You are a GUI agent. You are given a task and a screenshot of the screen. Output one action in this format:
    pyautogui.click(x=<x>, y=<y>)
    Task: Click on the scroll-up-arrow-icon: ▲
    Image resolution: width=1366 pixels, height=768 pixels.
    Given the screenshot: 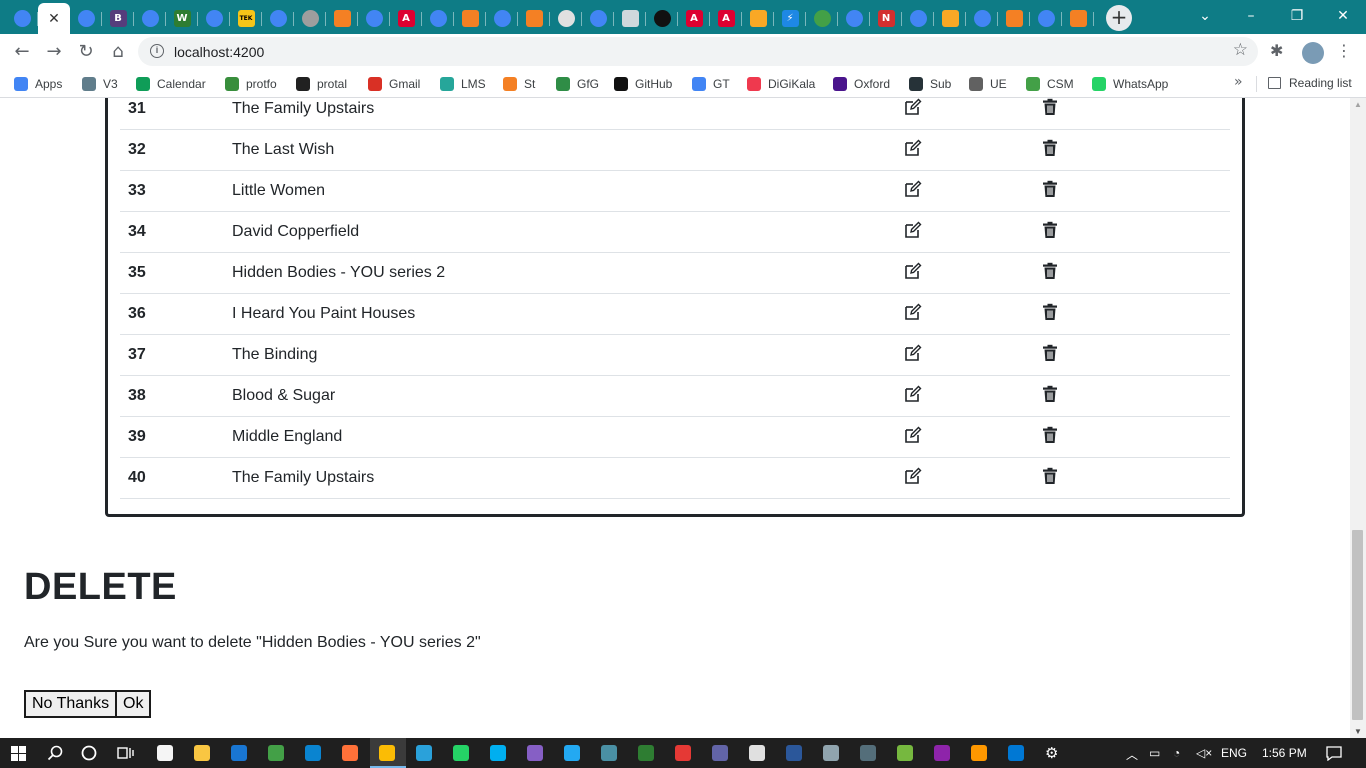 What is the action you would take?
    pyautogui.click(x=1358, y=104)
    